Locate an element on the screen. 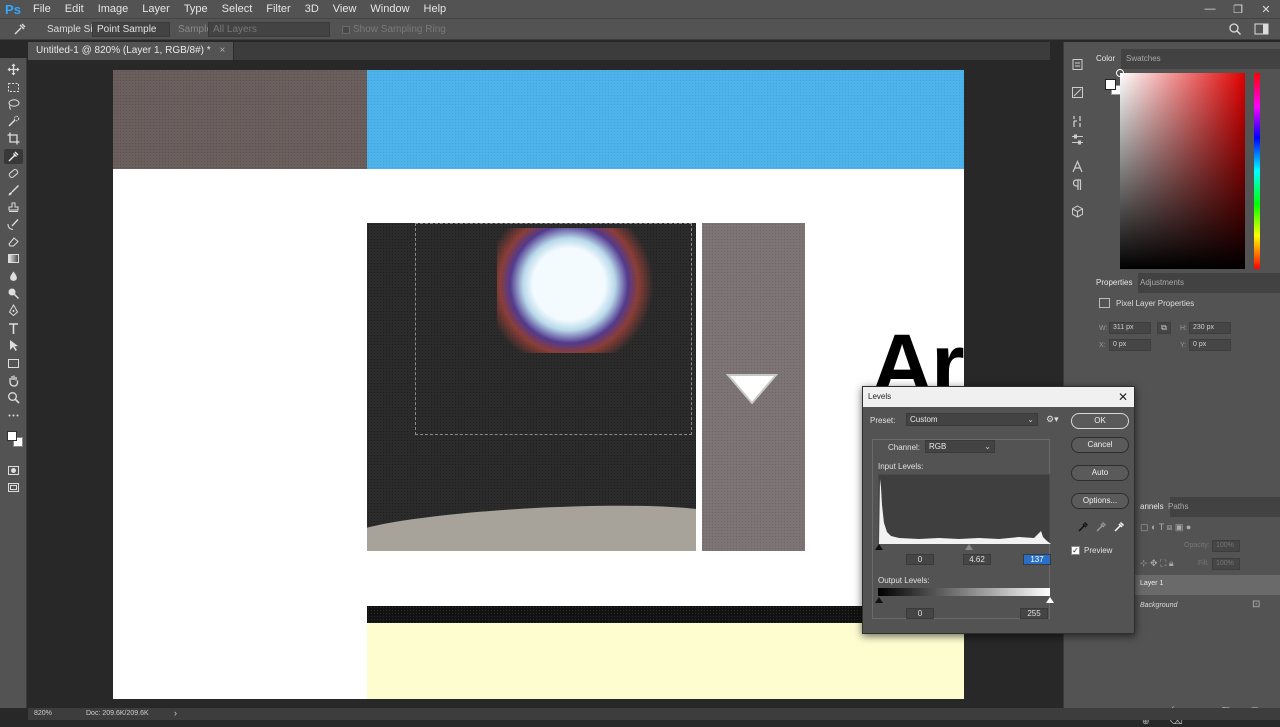  hand-tool-icon is located at coordinates (13, 380).